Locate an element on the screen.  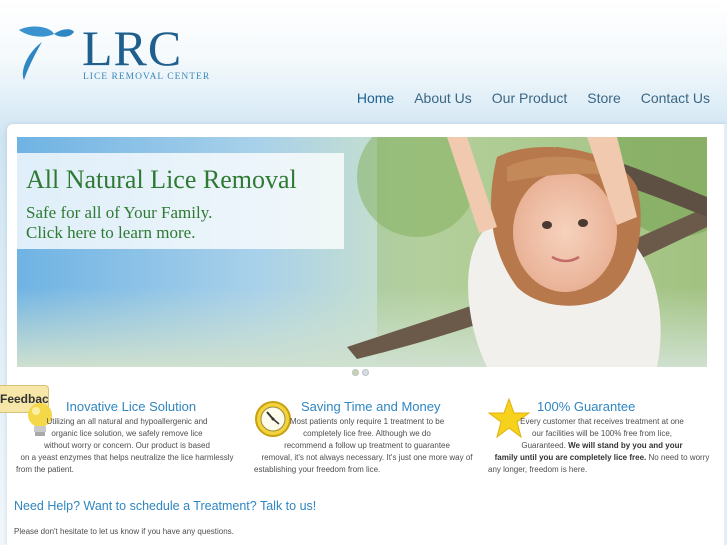
nav-store: Store is located at coordinates (603, 98).